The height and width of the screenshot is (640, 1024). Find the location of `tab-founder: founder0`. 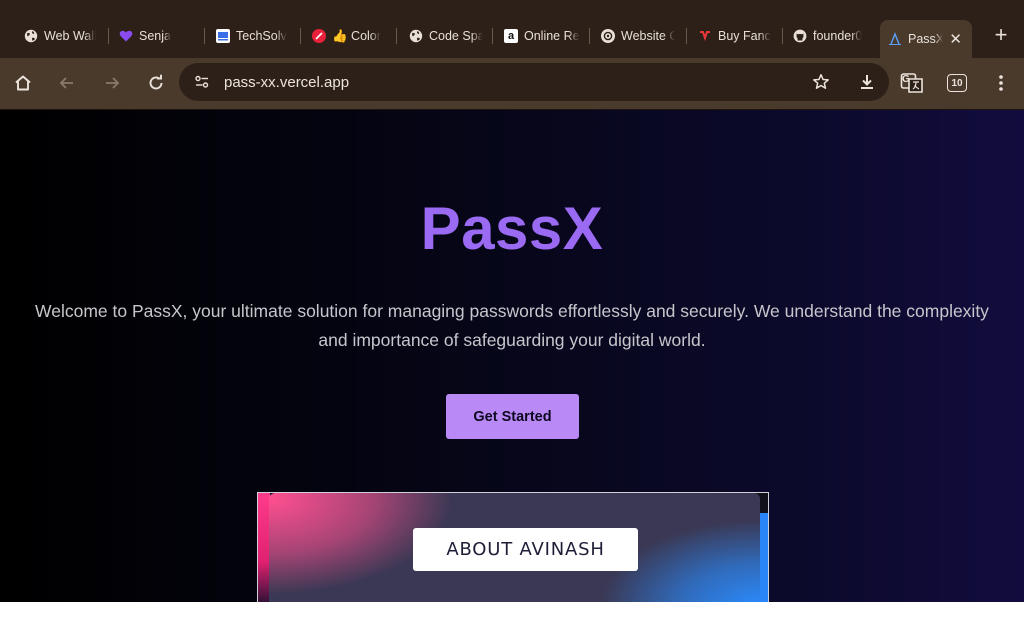

tab-founder: founder0 is located at coordinates (830, 36).